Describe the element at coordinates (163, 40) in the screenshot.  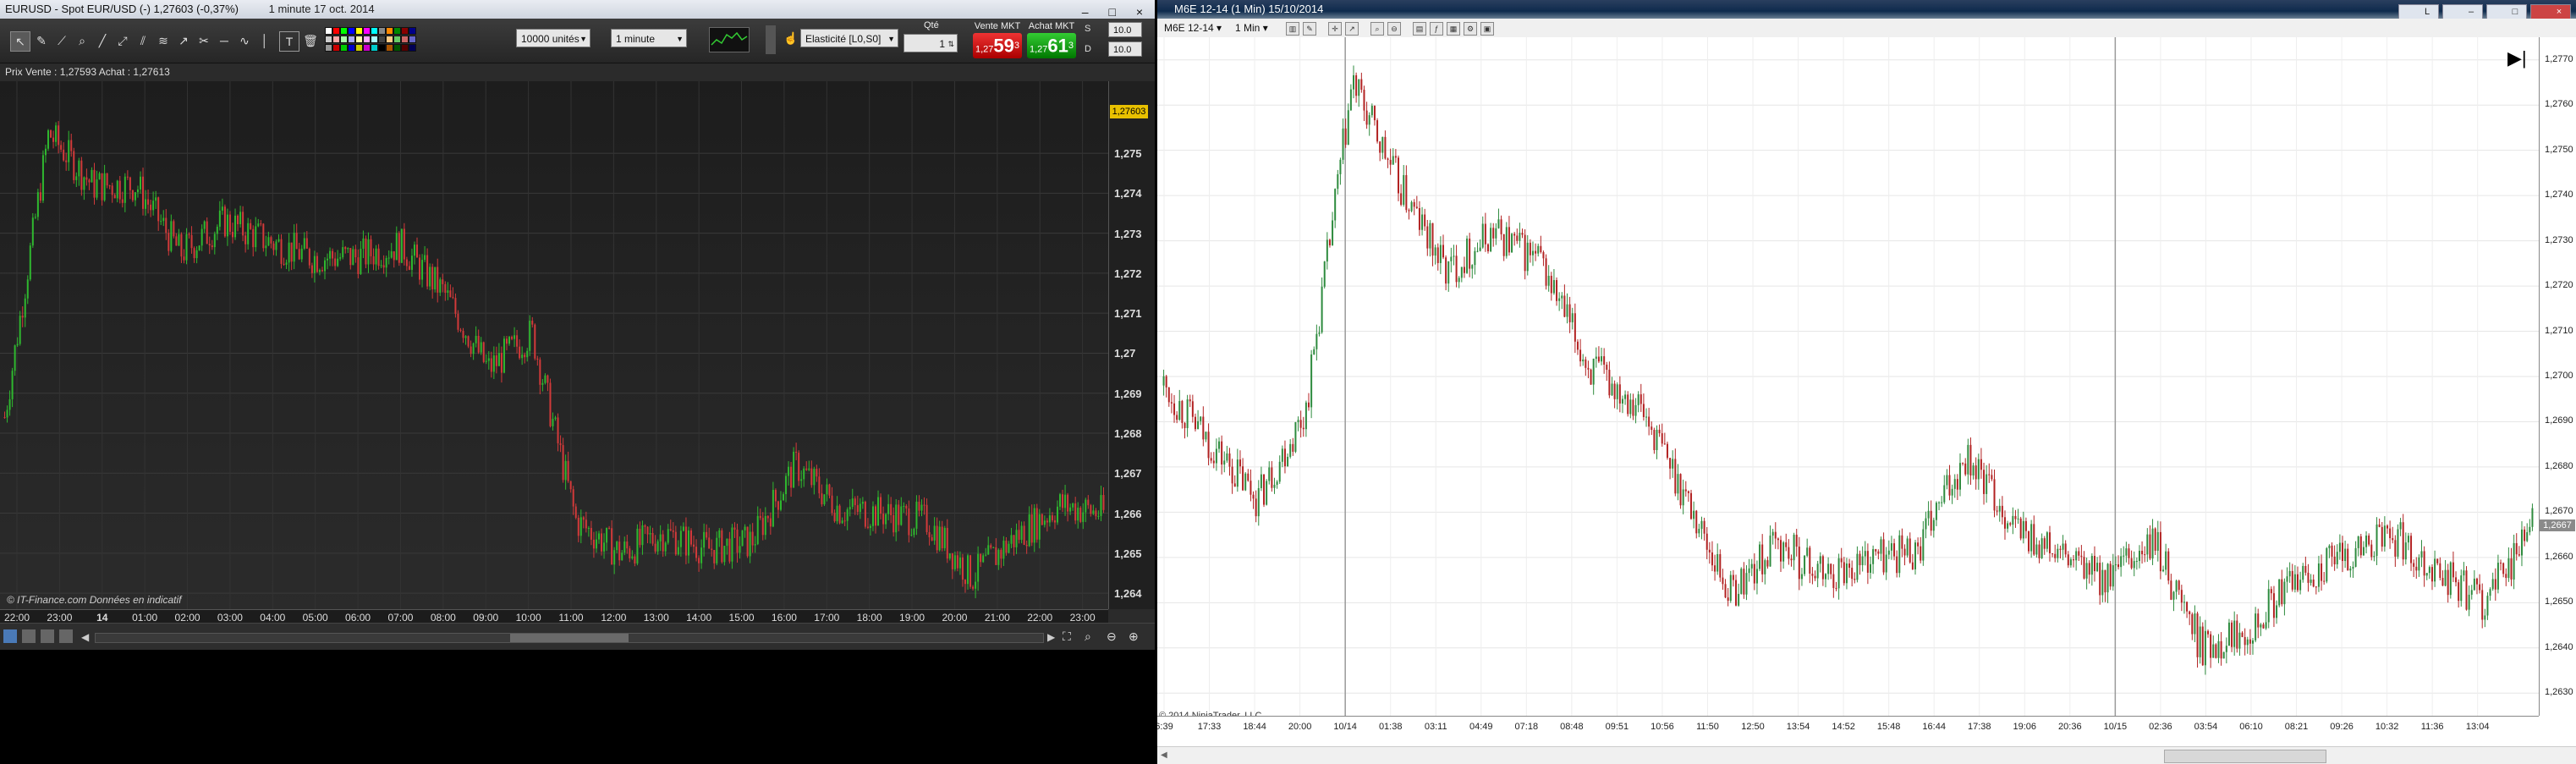
I see `fibonacci-icon: ≋` at that location.